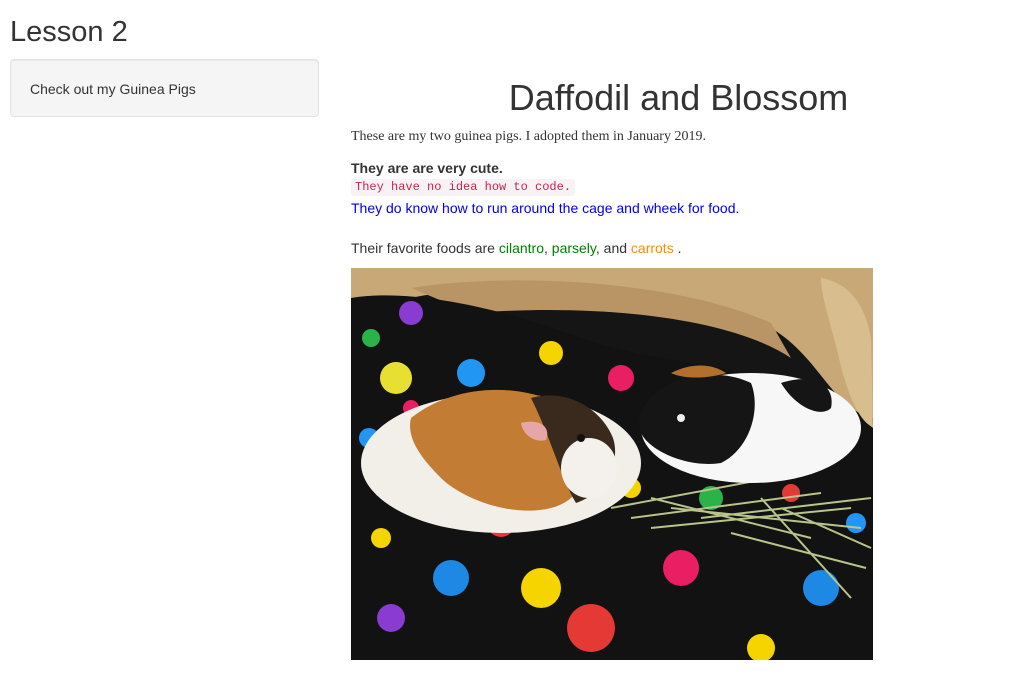 This screenshot has width=1018, height=680. What do you see at coordinates (427, 168) in the screenshot?
I see `bold-statement: They are are very cute.` at bounding box center [427, 168].